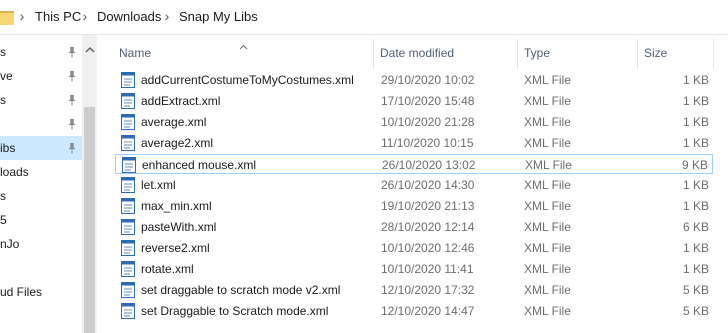 This screenshot has height=333, width=728. I want to click on column-header-date-modified: Date modified, so click(417, 53).